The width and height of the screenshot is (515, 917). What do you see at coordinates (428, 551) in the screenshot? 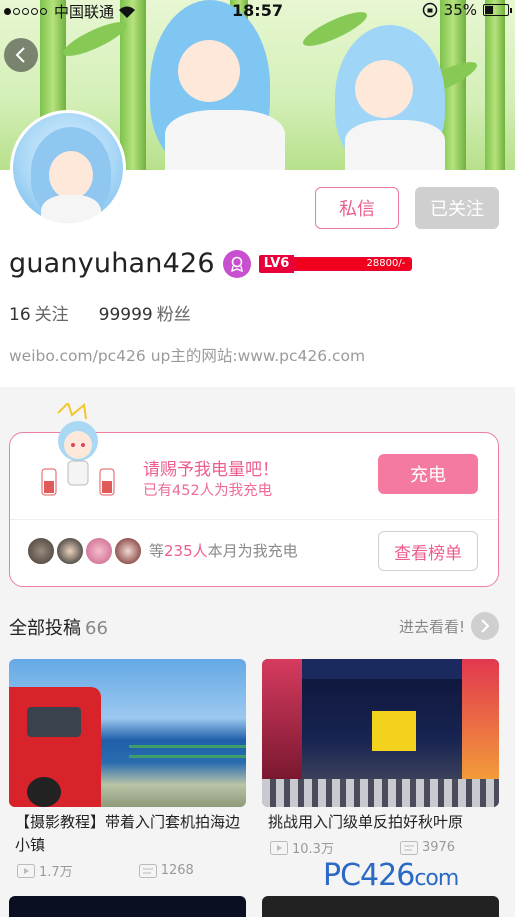
I see `view-ranking-button: 查看榜单` at bounding box center [428, 551].